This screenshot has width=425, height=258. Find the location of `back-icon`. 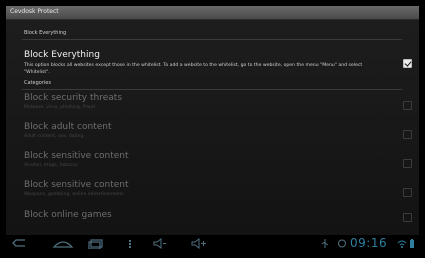

back-icon is located at coordinates (20, 243).